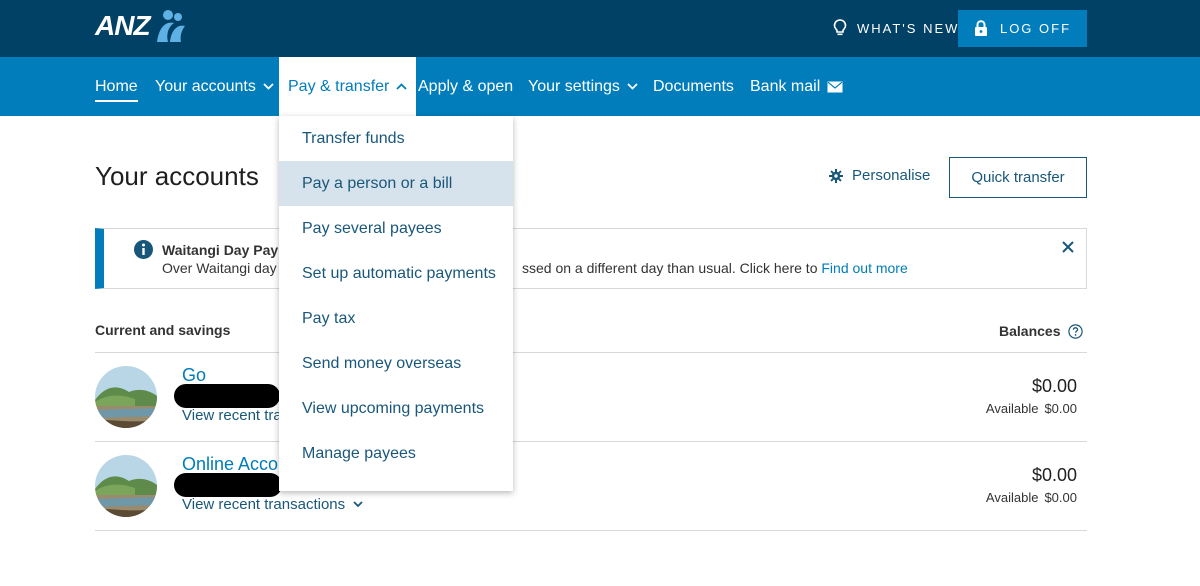 This screenshot has height=586, width=1200. What do you see at coordinates (835, 86) in the screenshot?
I see `envelope-icon` at bounding box center [835, 86].